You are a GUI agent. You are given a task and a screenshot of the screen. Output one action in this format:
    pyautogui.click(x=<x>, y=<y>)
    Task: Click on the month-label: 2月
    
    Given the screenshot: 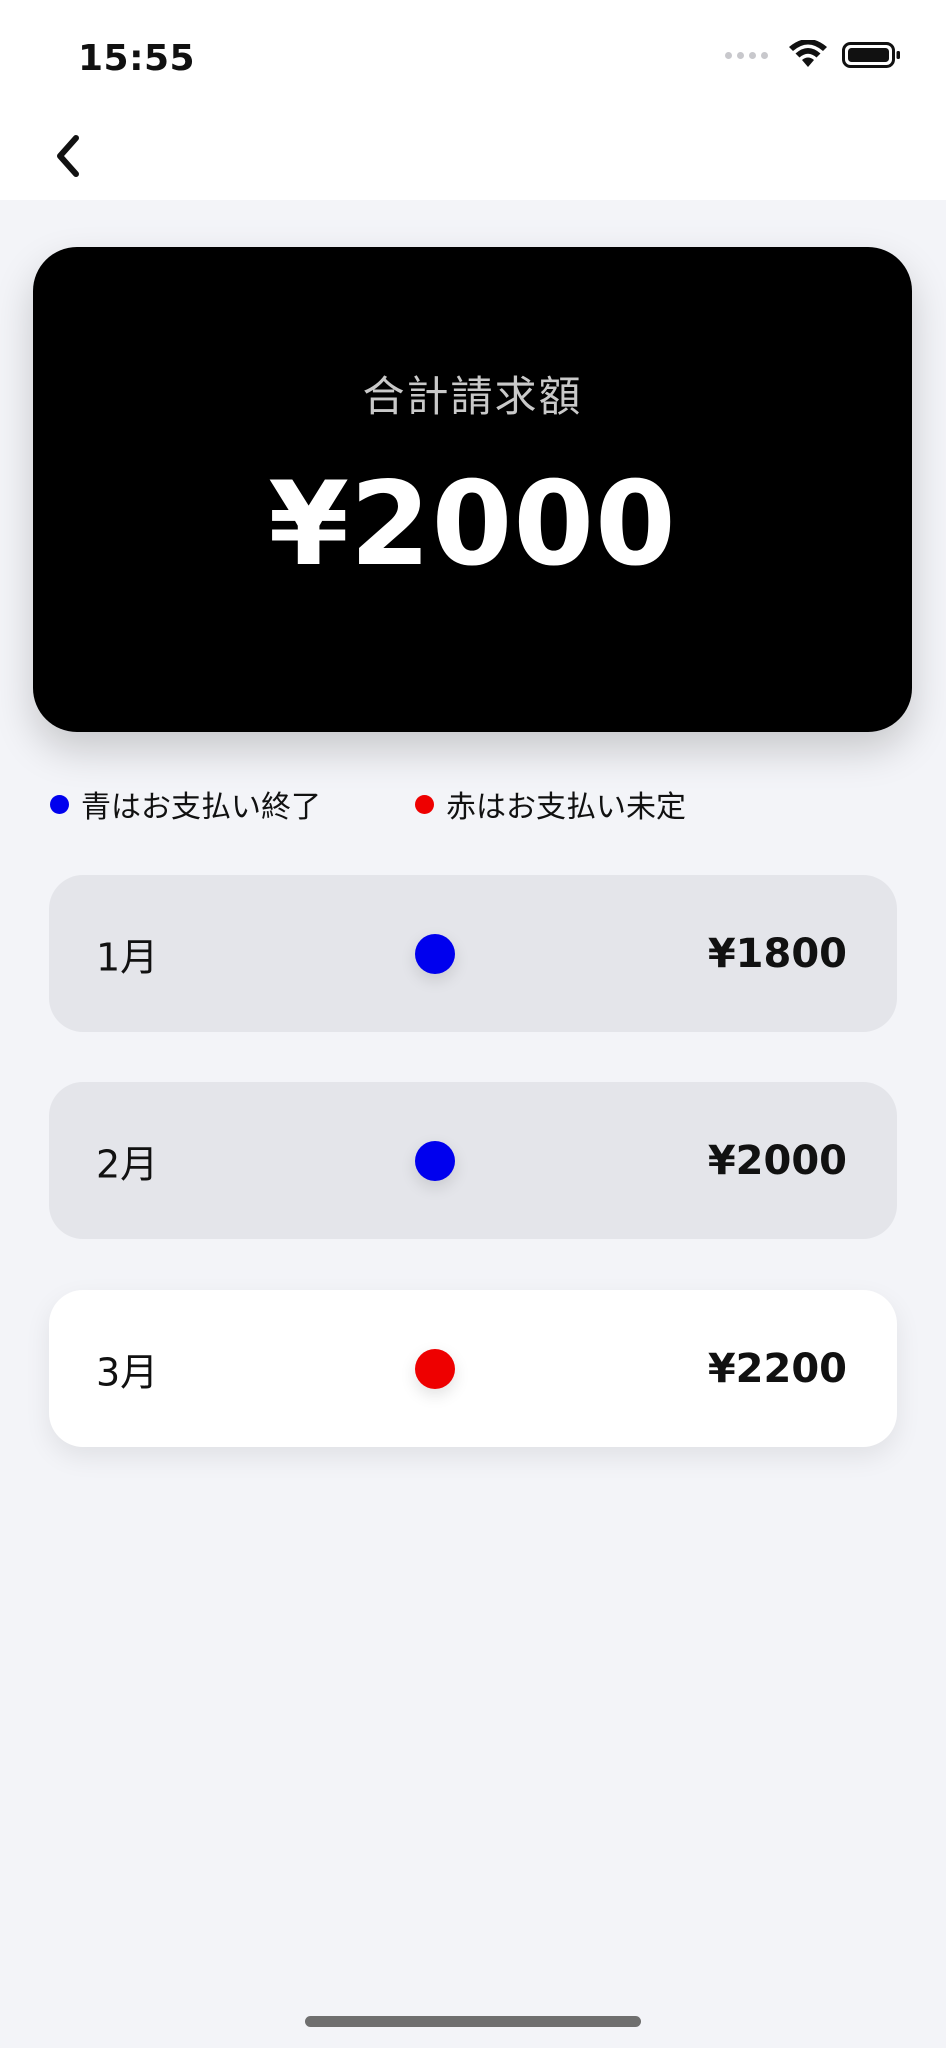 What is the action you would take?
    pyautogui.click(x=127, y=1164)
    